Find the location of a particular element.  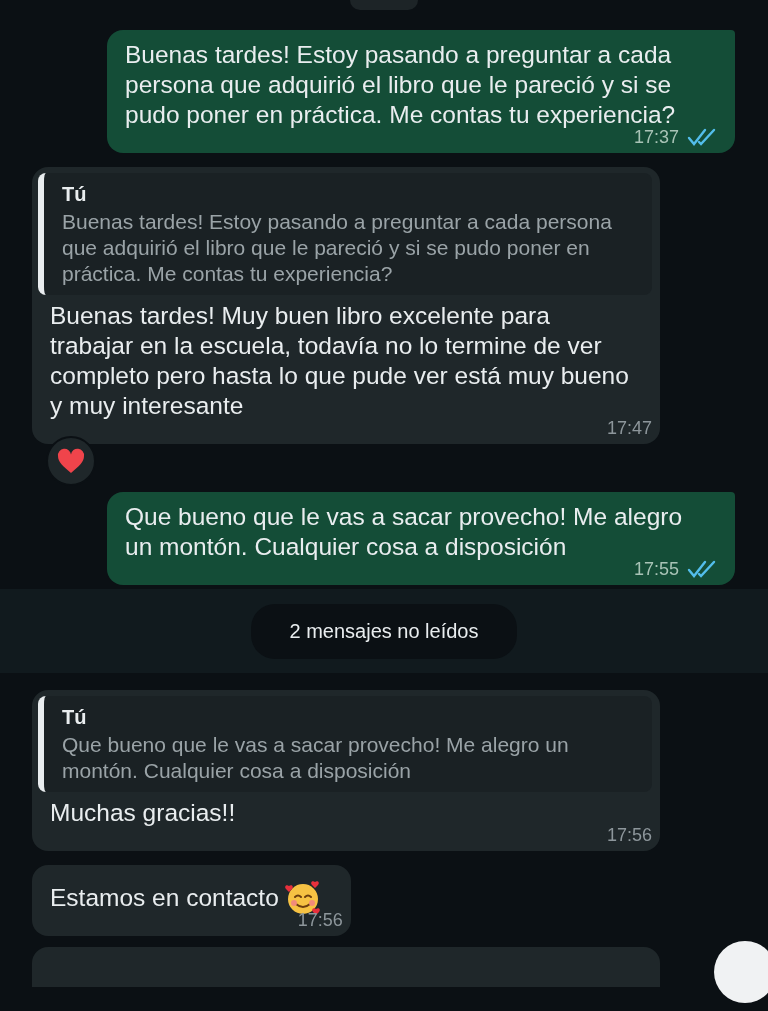

quoted-message: Tú Que bueno que le vas a sacar provecho! Me alegro un montón. Cualquier cosa a disposición is located at coordinates (345, 744).